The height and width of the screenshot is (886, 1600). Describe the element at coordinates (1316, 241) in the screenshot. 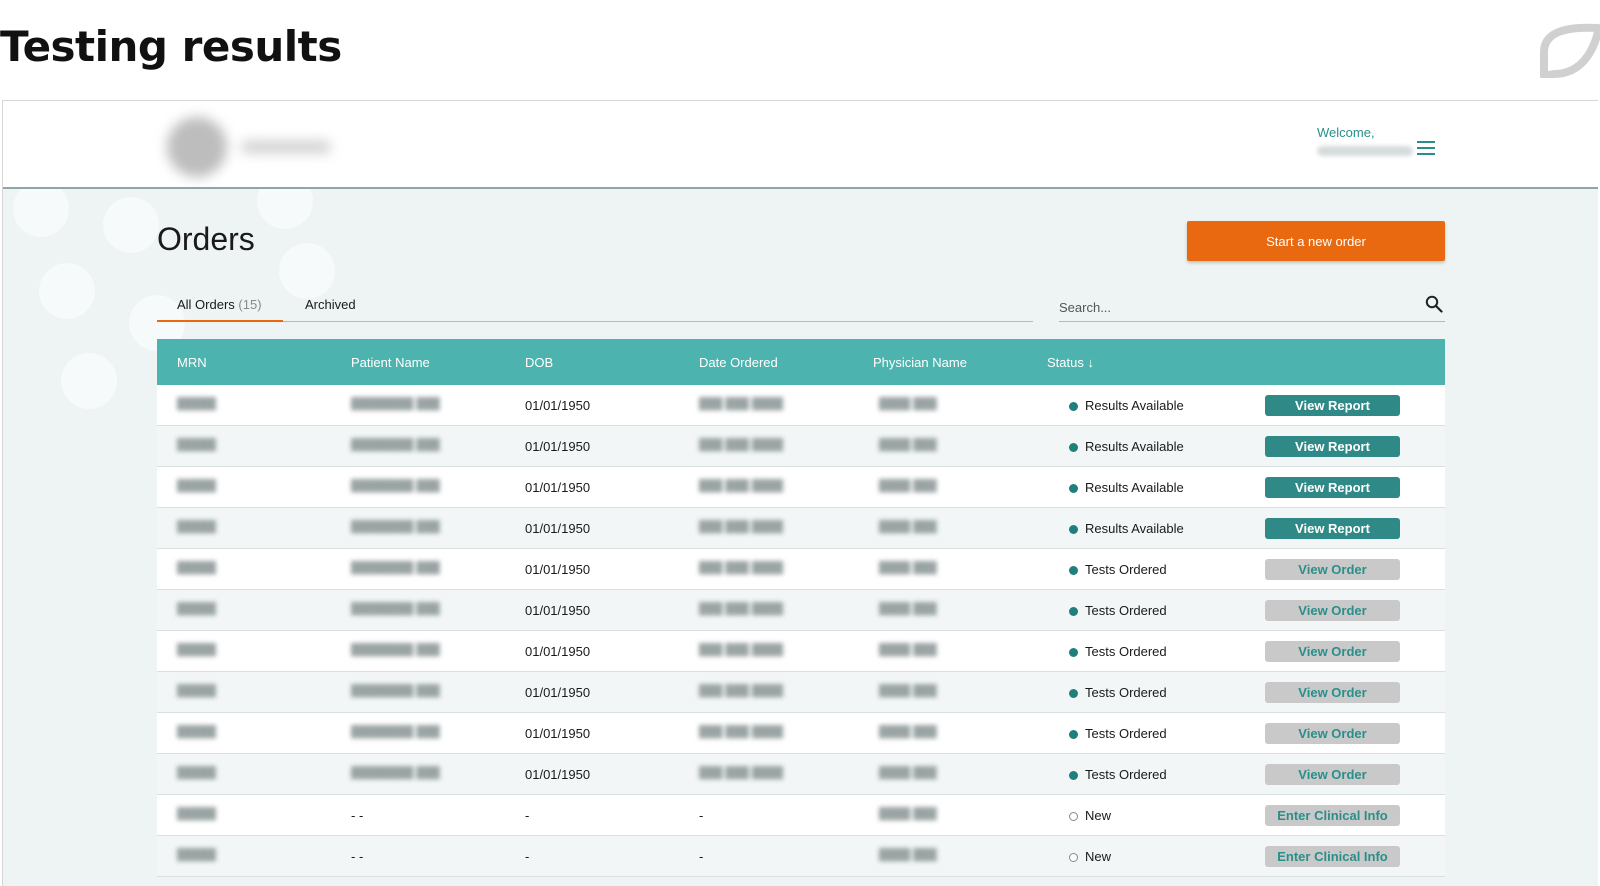

I see `start-new-order-button: Start a new order` at that location.